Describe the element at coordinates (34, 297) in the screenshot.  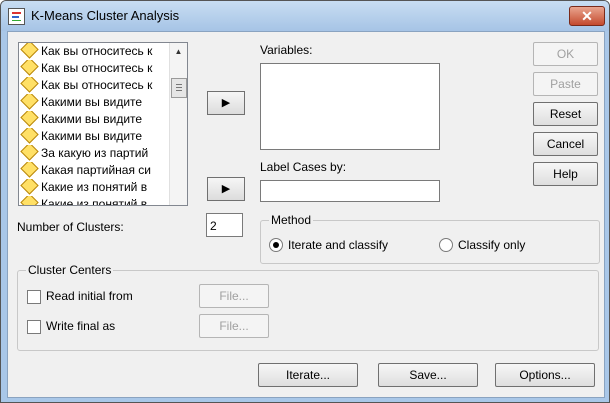
I see `read-initial-checkbox` at that location.